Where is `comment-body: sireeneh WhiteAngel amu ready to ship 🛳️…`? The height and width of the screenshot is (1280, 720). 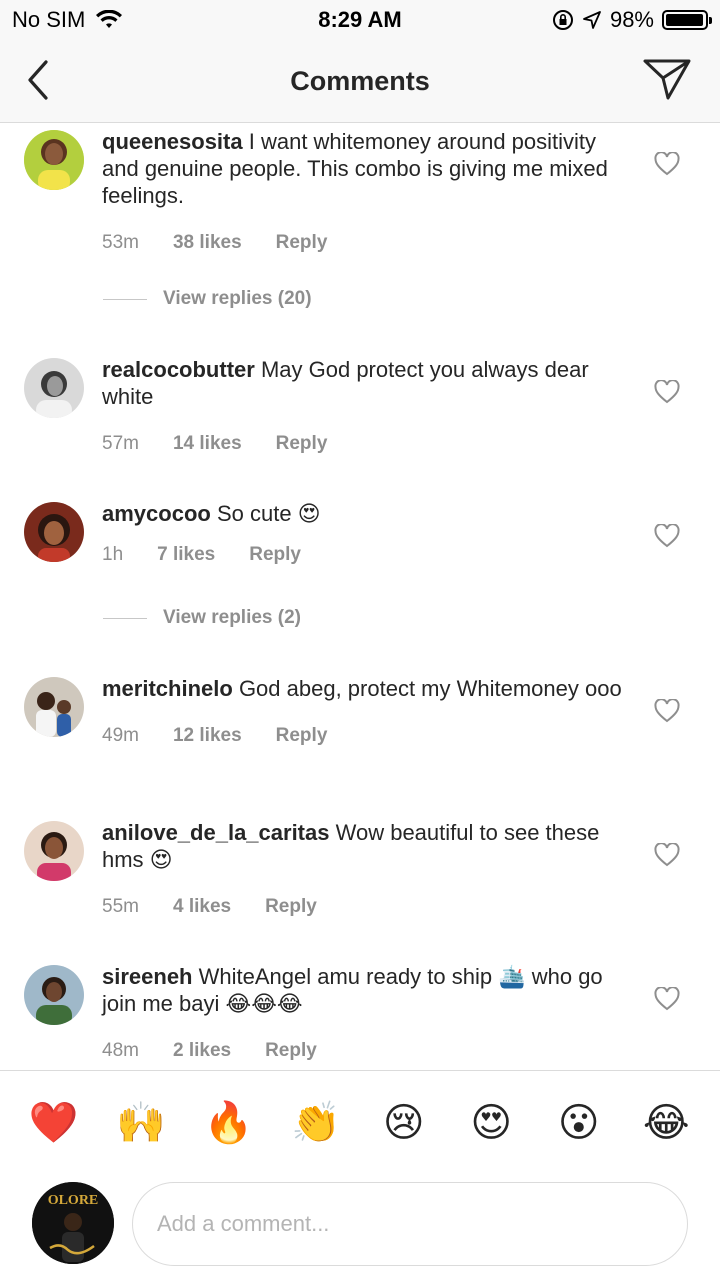
comment-body: sireeneh WhiteAngel amu ready to ship 🛳️… is located at coordinates (362, 1013).